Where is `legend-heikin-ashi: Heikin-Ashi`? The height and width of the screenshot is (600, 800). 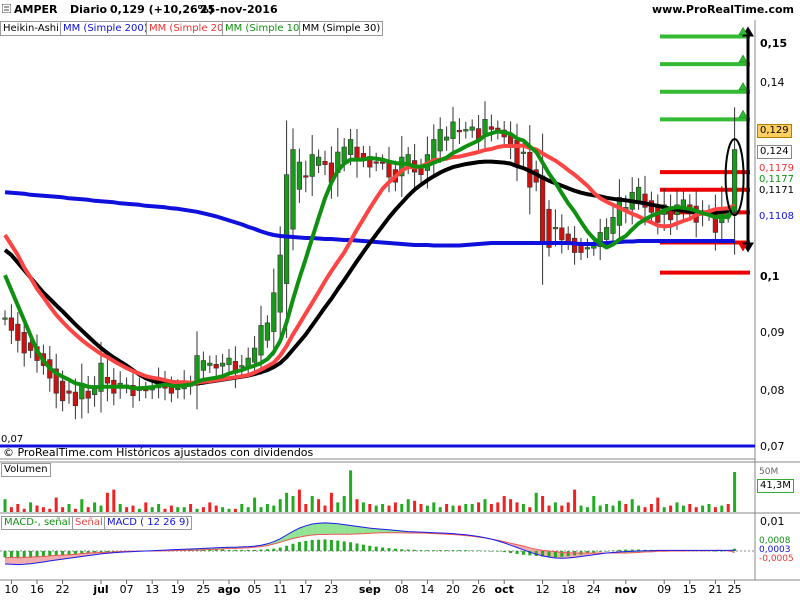
legend-heikin-ashi: Heikin-Ashi is located at coordinates (31, 28).